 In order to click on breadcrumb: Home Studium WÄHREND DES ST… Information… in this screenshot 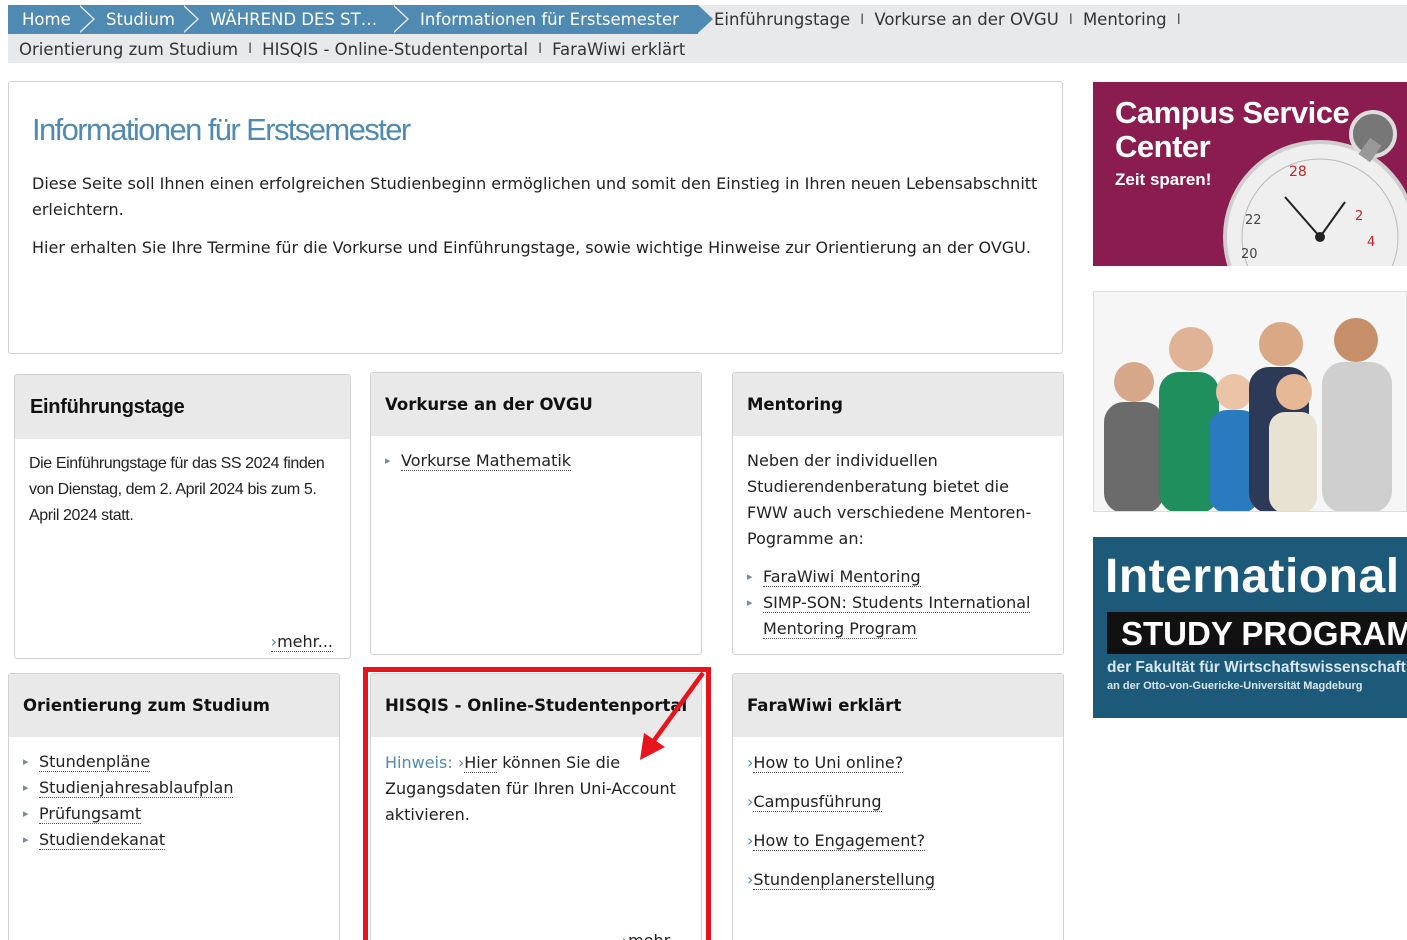, I will do `click(707, 34)`.